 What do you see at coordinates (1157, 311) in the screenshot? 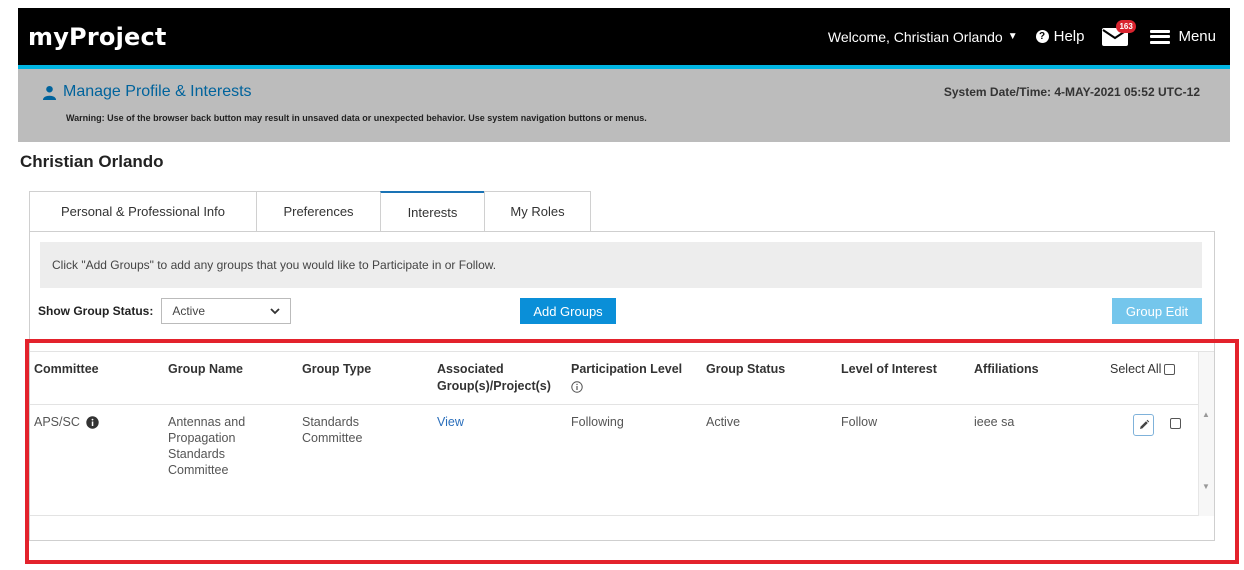
I see `group-edit-button: Group Edit` at bounding box center [1157, 311].